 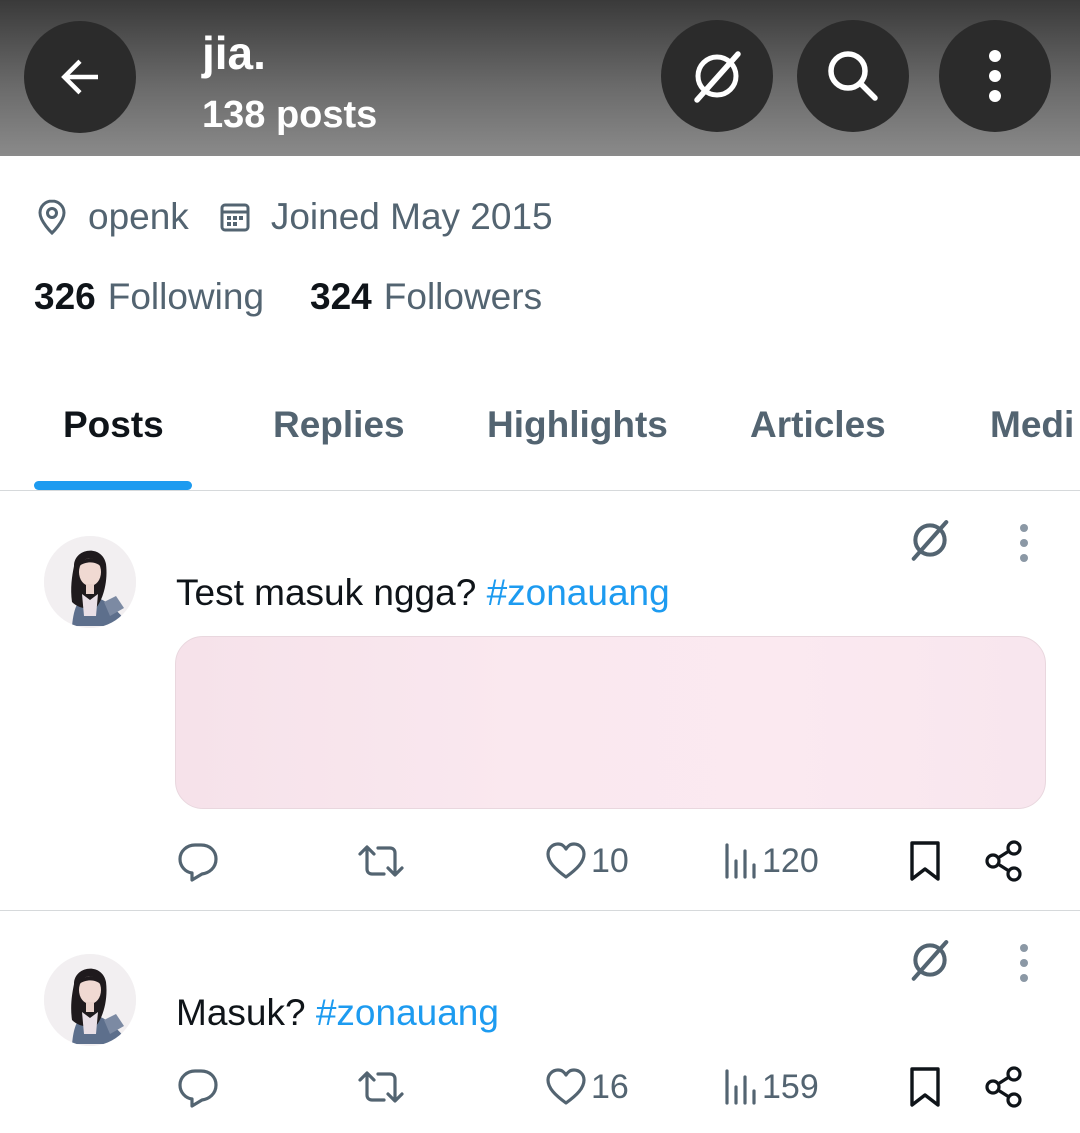 What do you see at coordinates (290, 115) in the screenshot?
I see `post-count: 138 posts` at bounding box center [290, 115].